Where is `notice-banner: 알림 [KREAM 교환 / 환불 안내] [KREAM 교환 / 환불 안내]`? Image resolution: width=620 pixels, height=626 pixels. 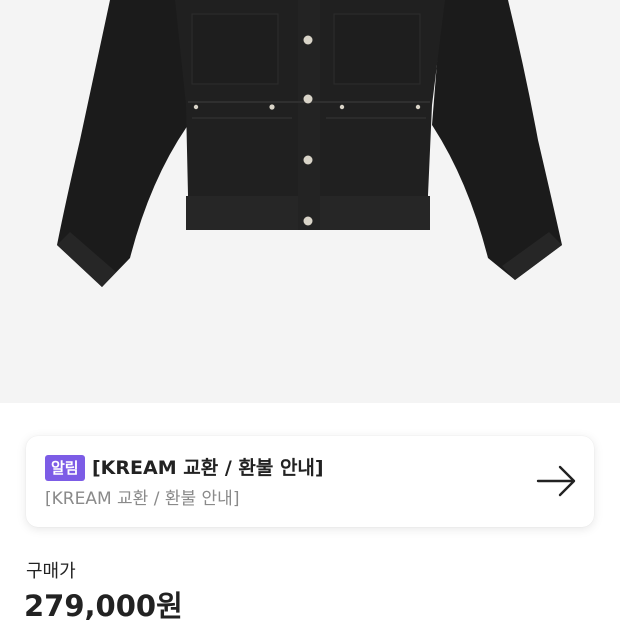 notice-banner: 알림 [KREAM 교환 / 환불 안내] [KREAM 교환 / 환불 안내] is located at coordinates (310, 481).